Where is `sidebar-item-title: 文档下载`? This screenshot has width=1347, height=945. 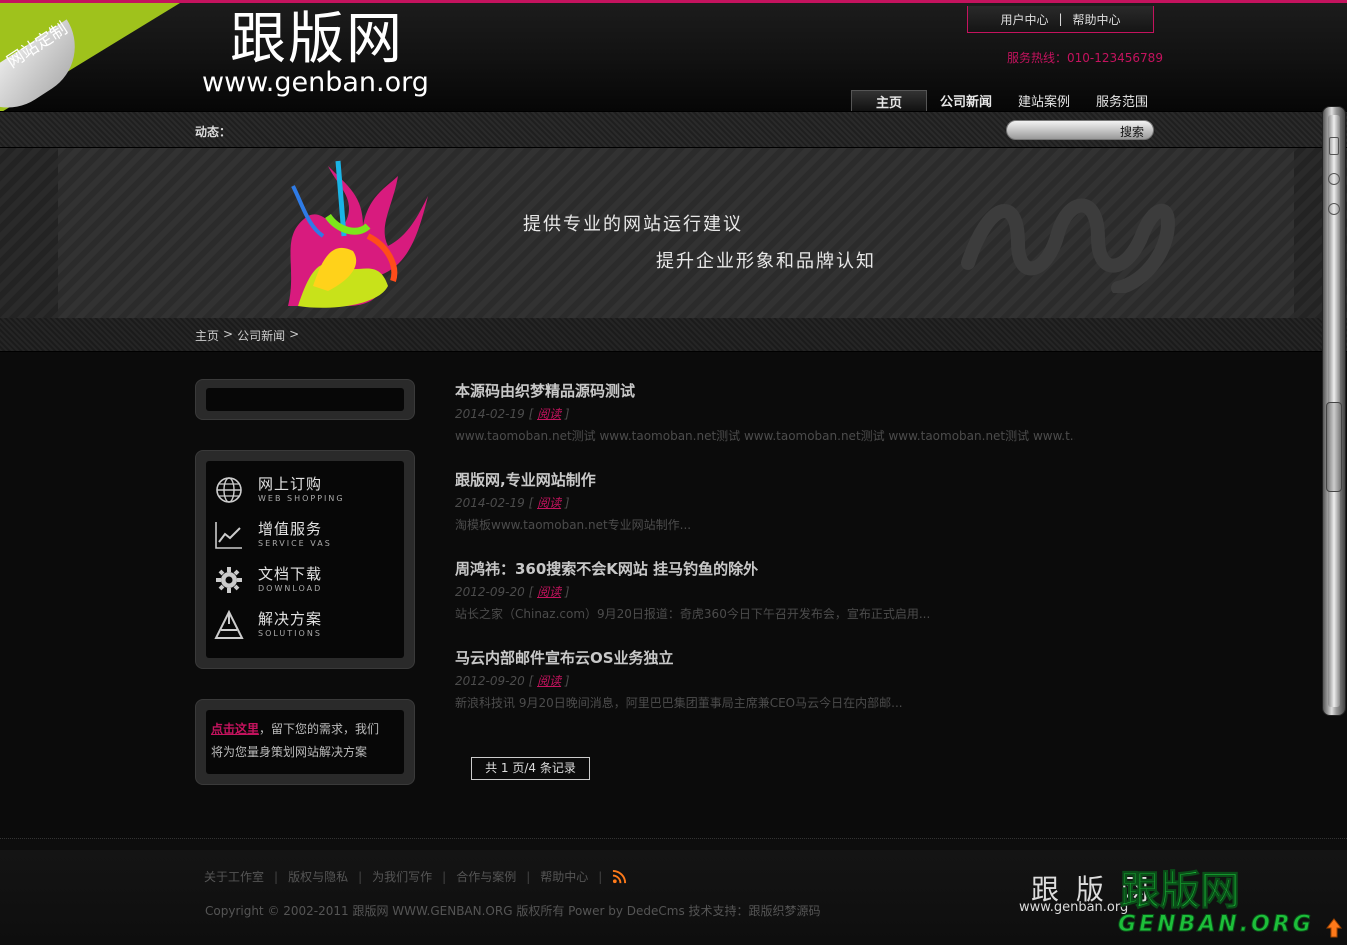 sidebar-item-title: 文档下载 is located at coordinates (290, 573).